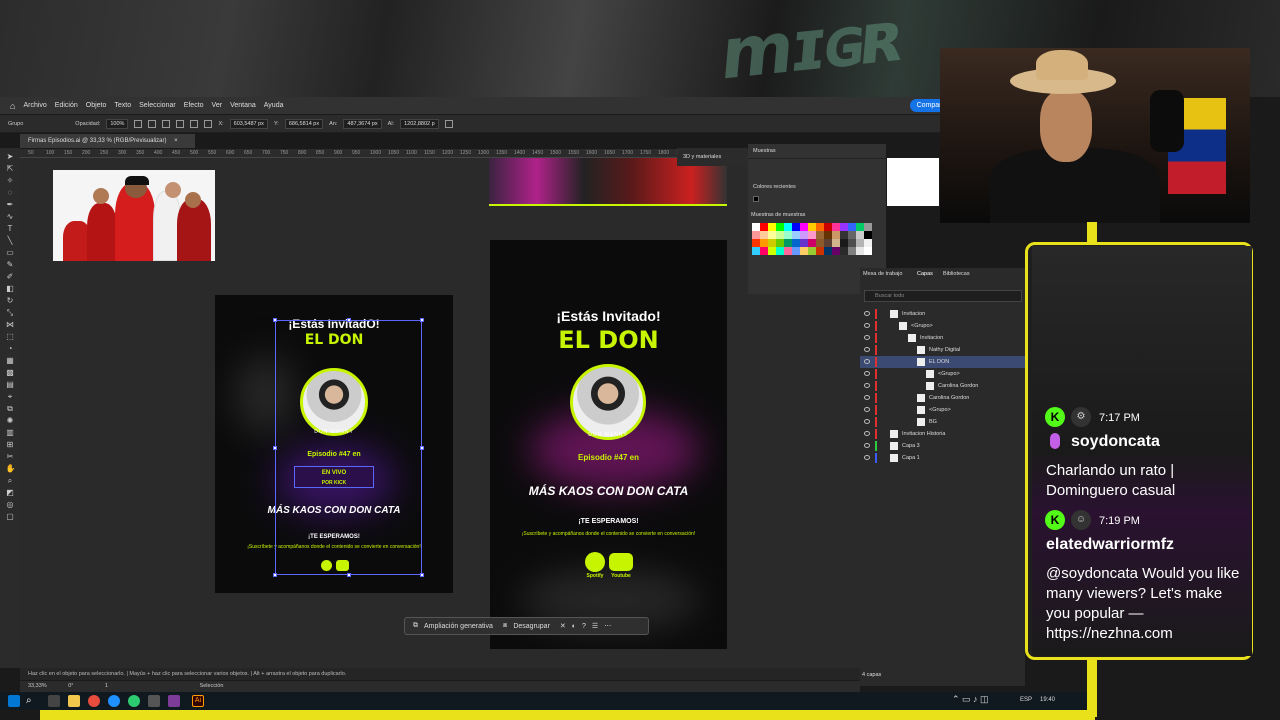  Describe the element at coordinates (180, 123) in the screenshot. I see `align-top-icon` at that location.